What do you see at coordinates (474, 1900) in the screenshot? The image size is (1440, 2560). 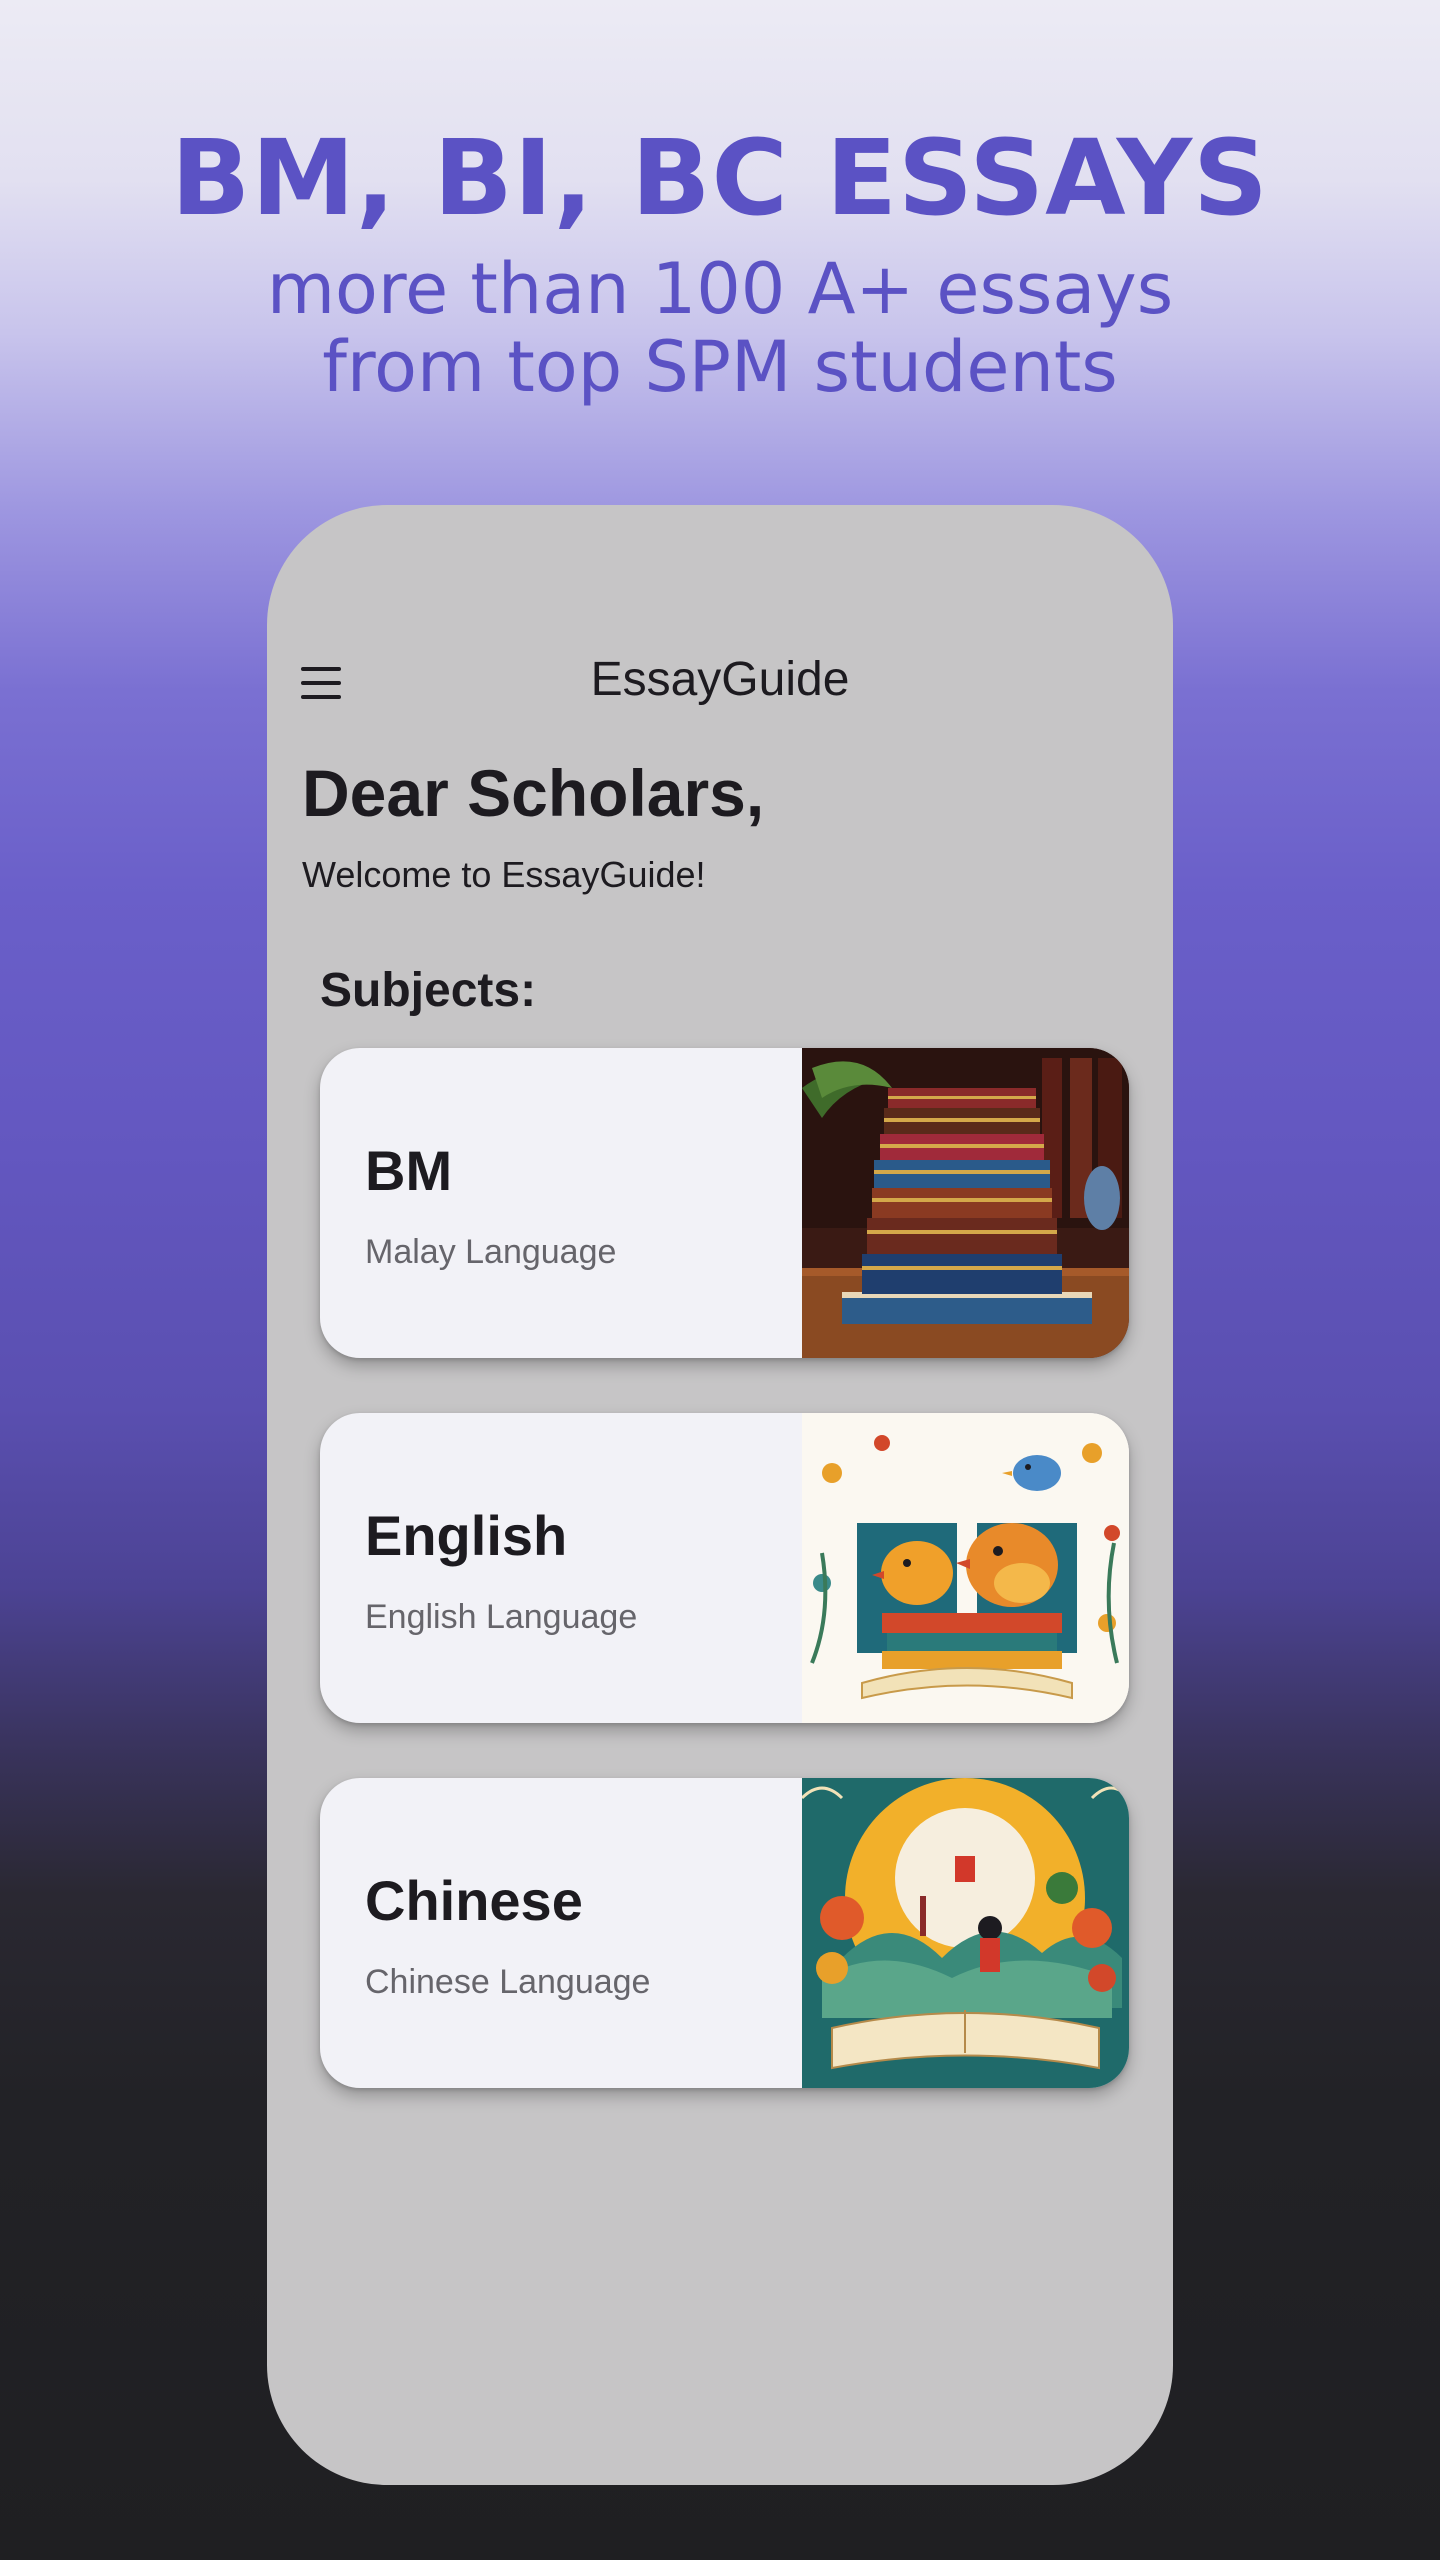 I see `subject-title: Chinese` at bounding box center [474, 1900].